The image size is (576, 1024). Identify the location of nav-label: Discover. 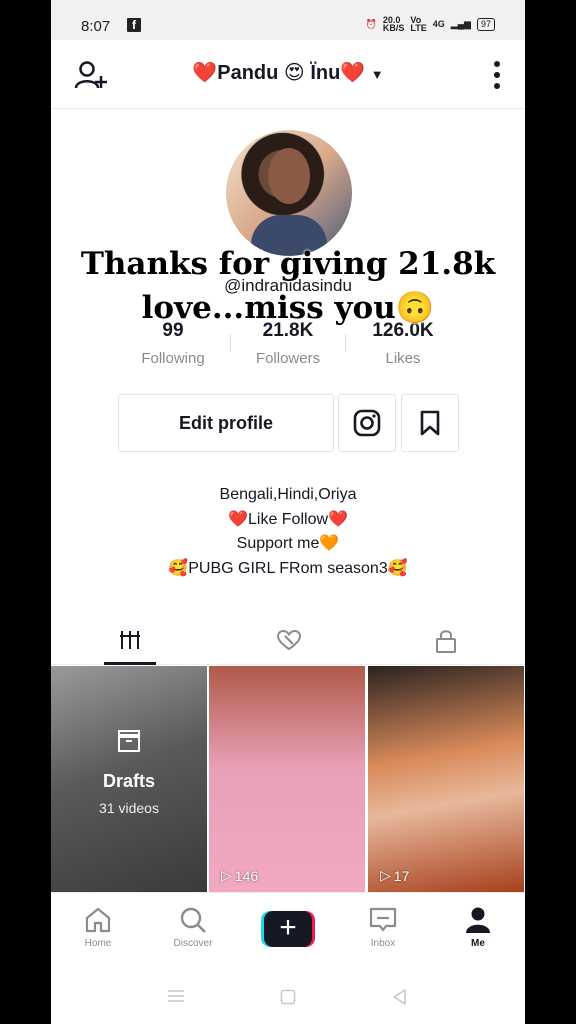
(193, 943).